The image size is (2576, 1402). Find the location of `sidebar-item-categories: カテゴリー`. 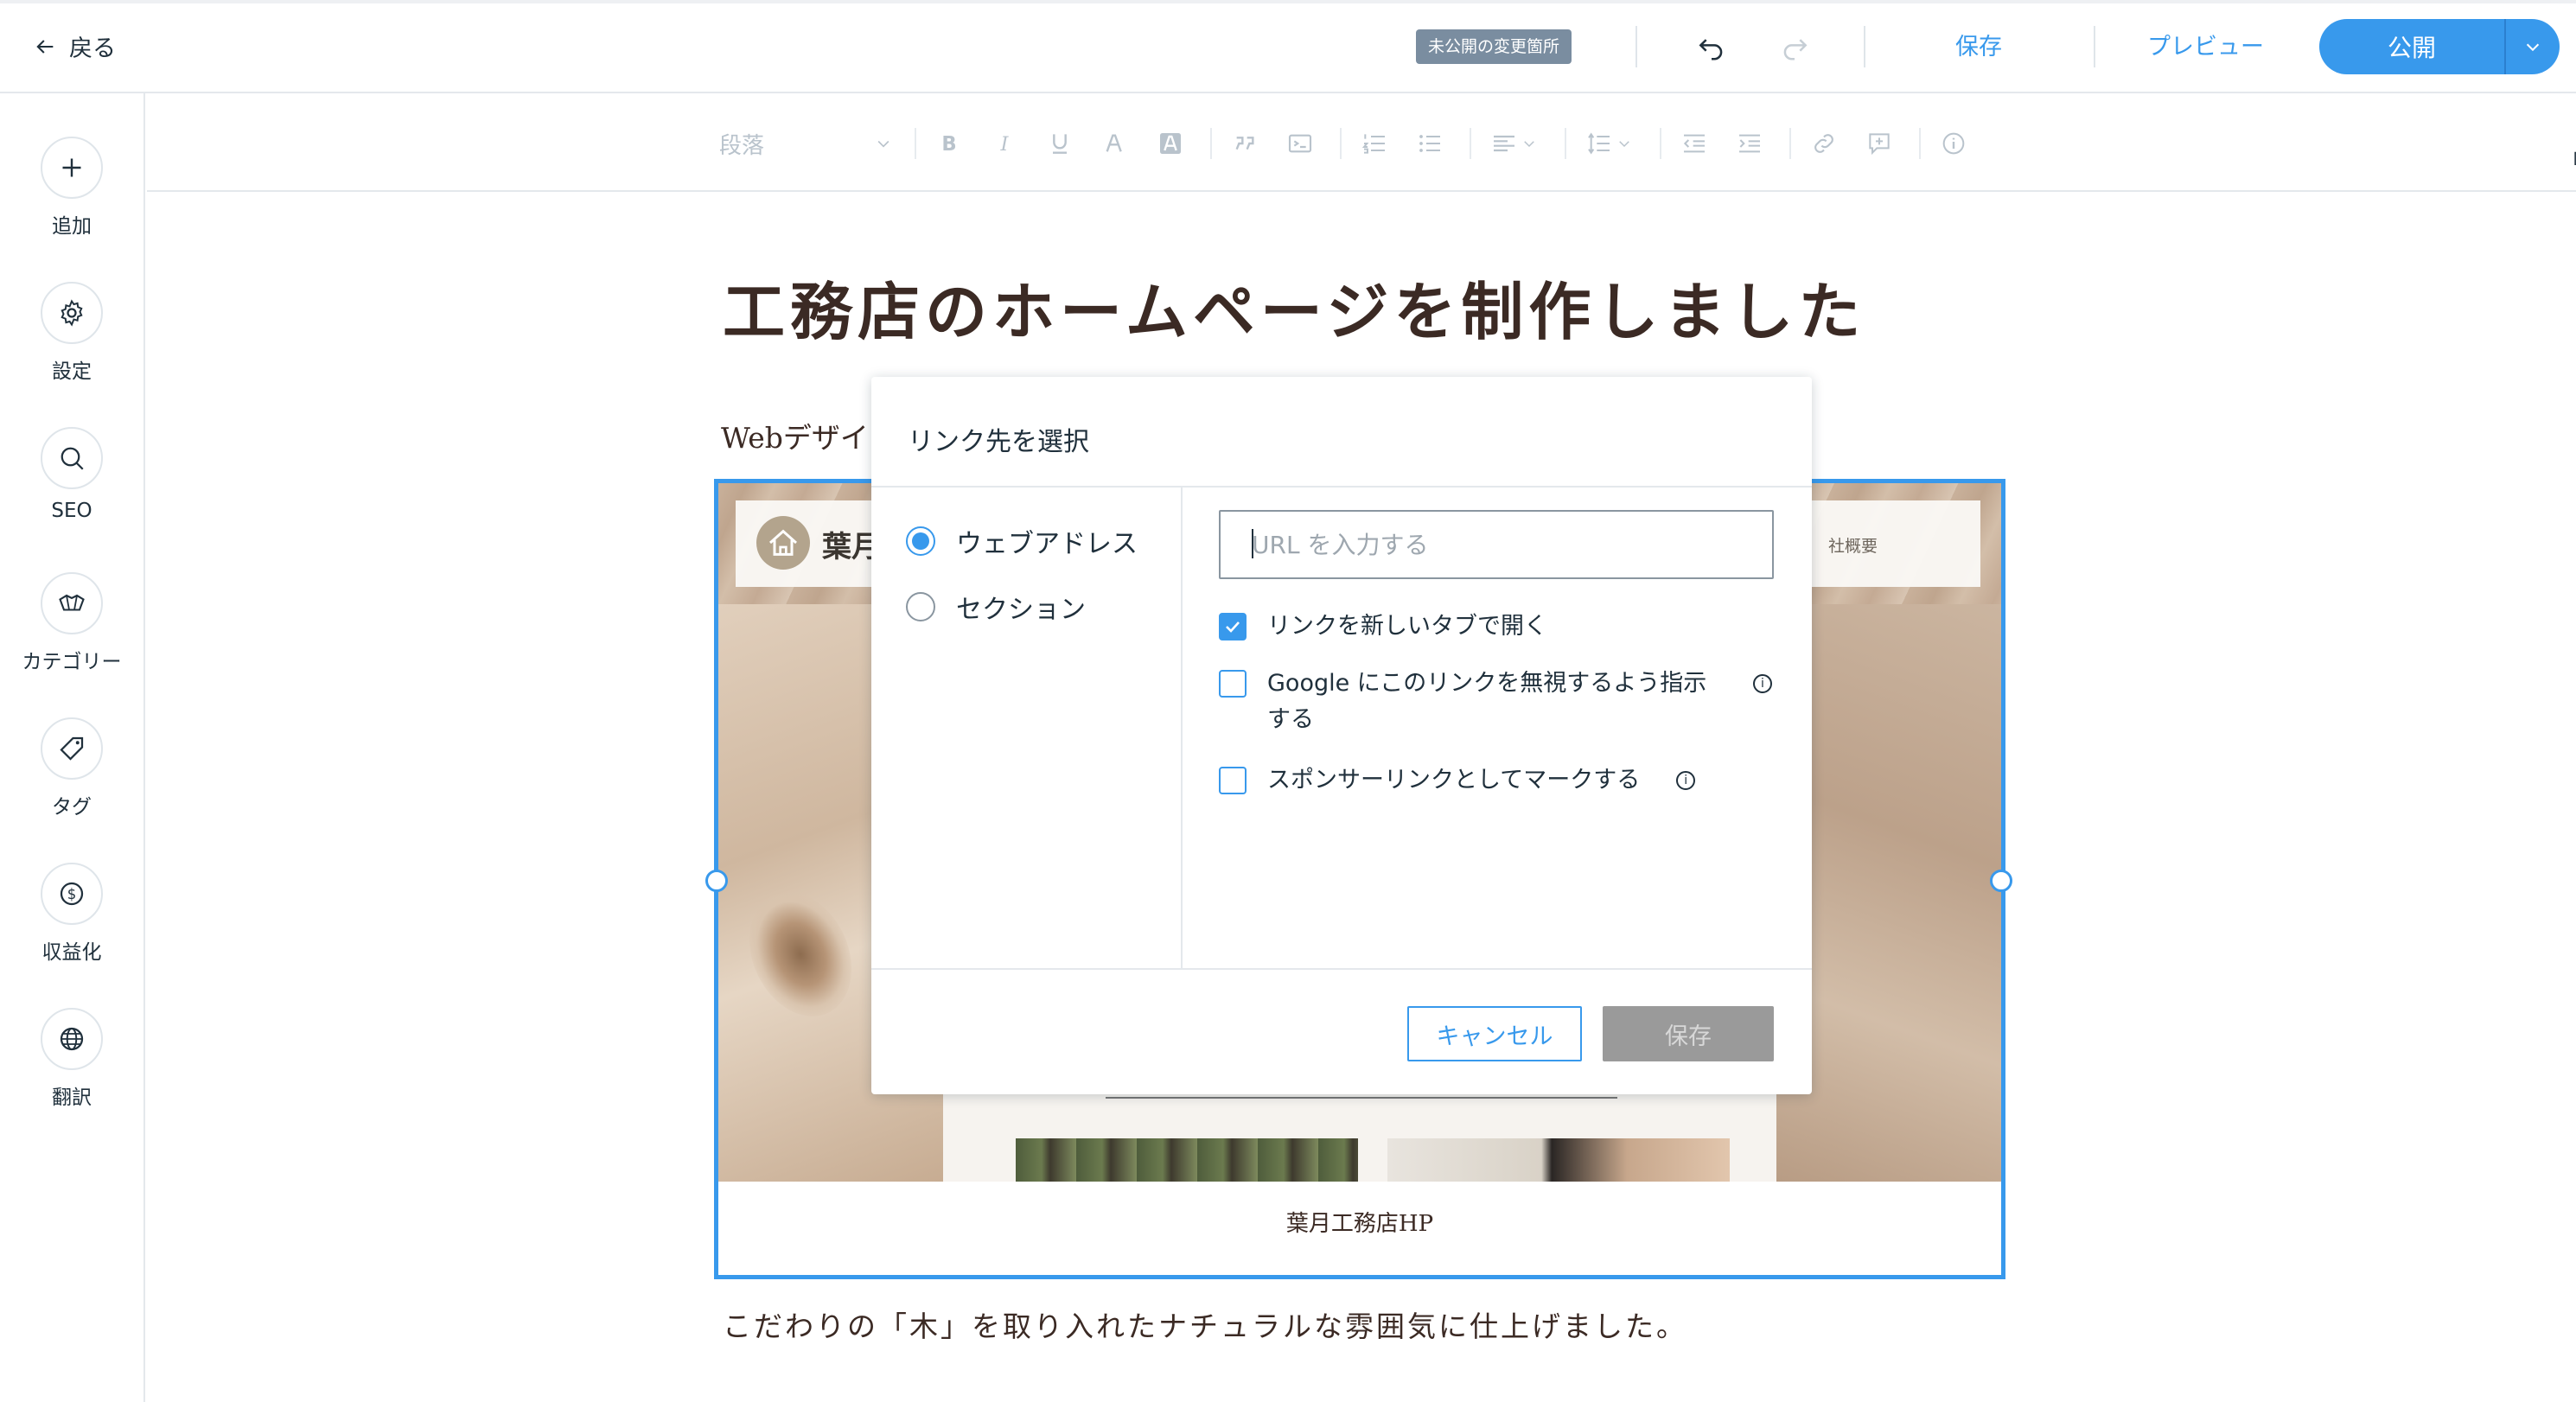

sidebar-item-categories: カテゴリー is located at coordinates (71, 623).